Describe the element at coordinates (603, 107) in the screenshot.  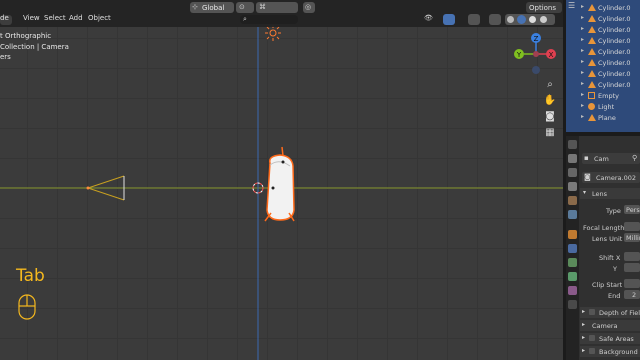
I see `outliner-item: ▸ Light` at that location.